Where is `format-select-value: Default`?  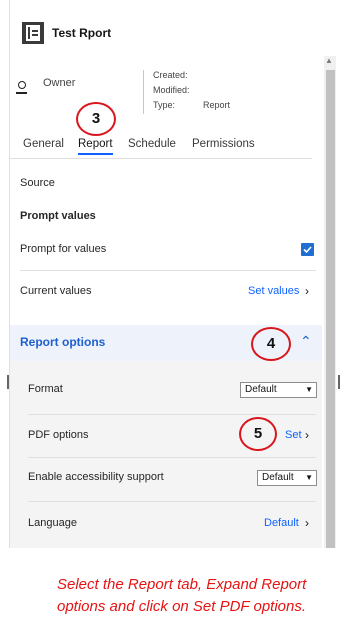
format-select-value: Default is located at coordinates (261, 389).